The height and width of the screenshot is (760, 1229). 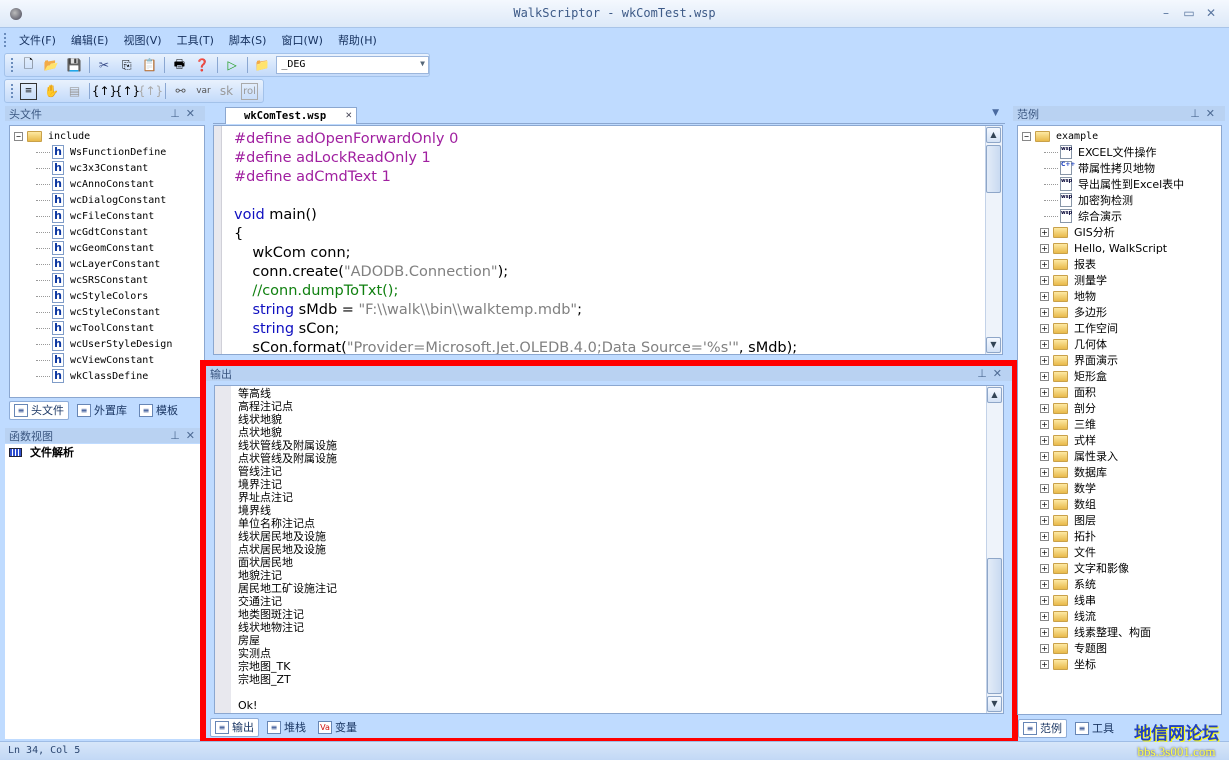 What do you see at coordinates (107, 344) in the screenshot?
I see `tree-item: h wcUserStyleDesign` at bounding box center [107, 344].